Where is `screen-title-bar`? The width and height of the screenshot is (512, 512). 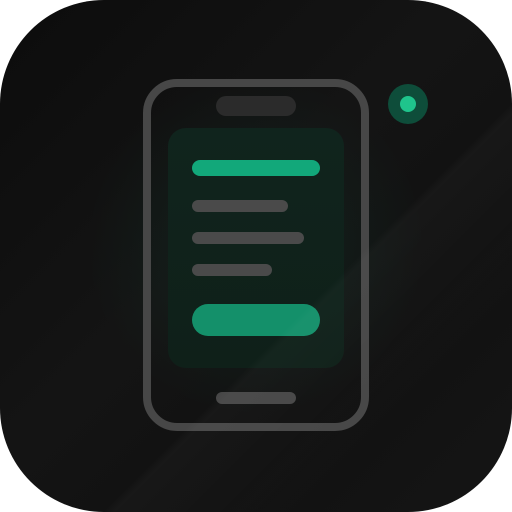 screen-title-bar is located at coordinates (256, 168).